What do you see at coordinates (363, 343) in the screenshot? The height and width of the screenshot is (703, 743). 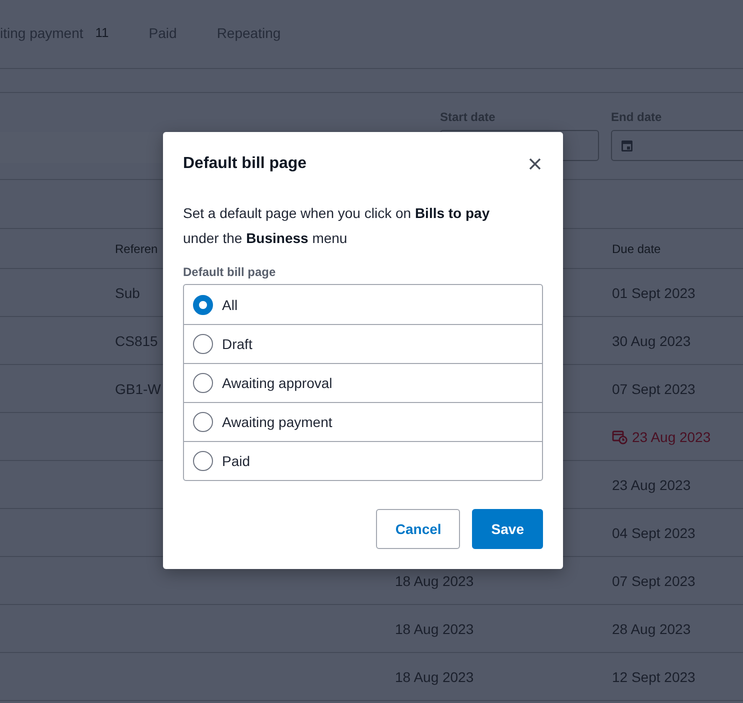 I see `radio-option: Draft` at bounding box center [363, 343].